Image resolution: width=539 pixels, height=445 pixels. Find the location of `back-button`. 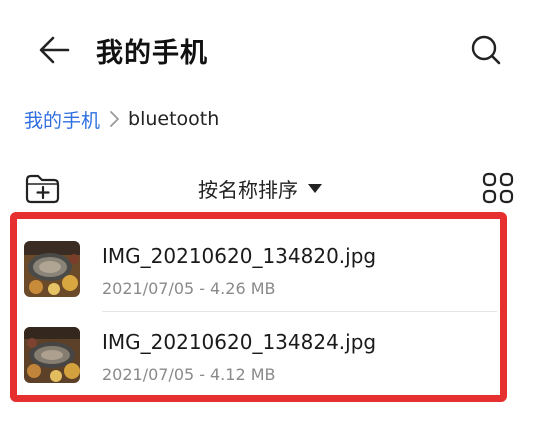

back-button is located at coordinates (54, 50).